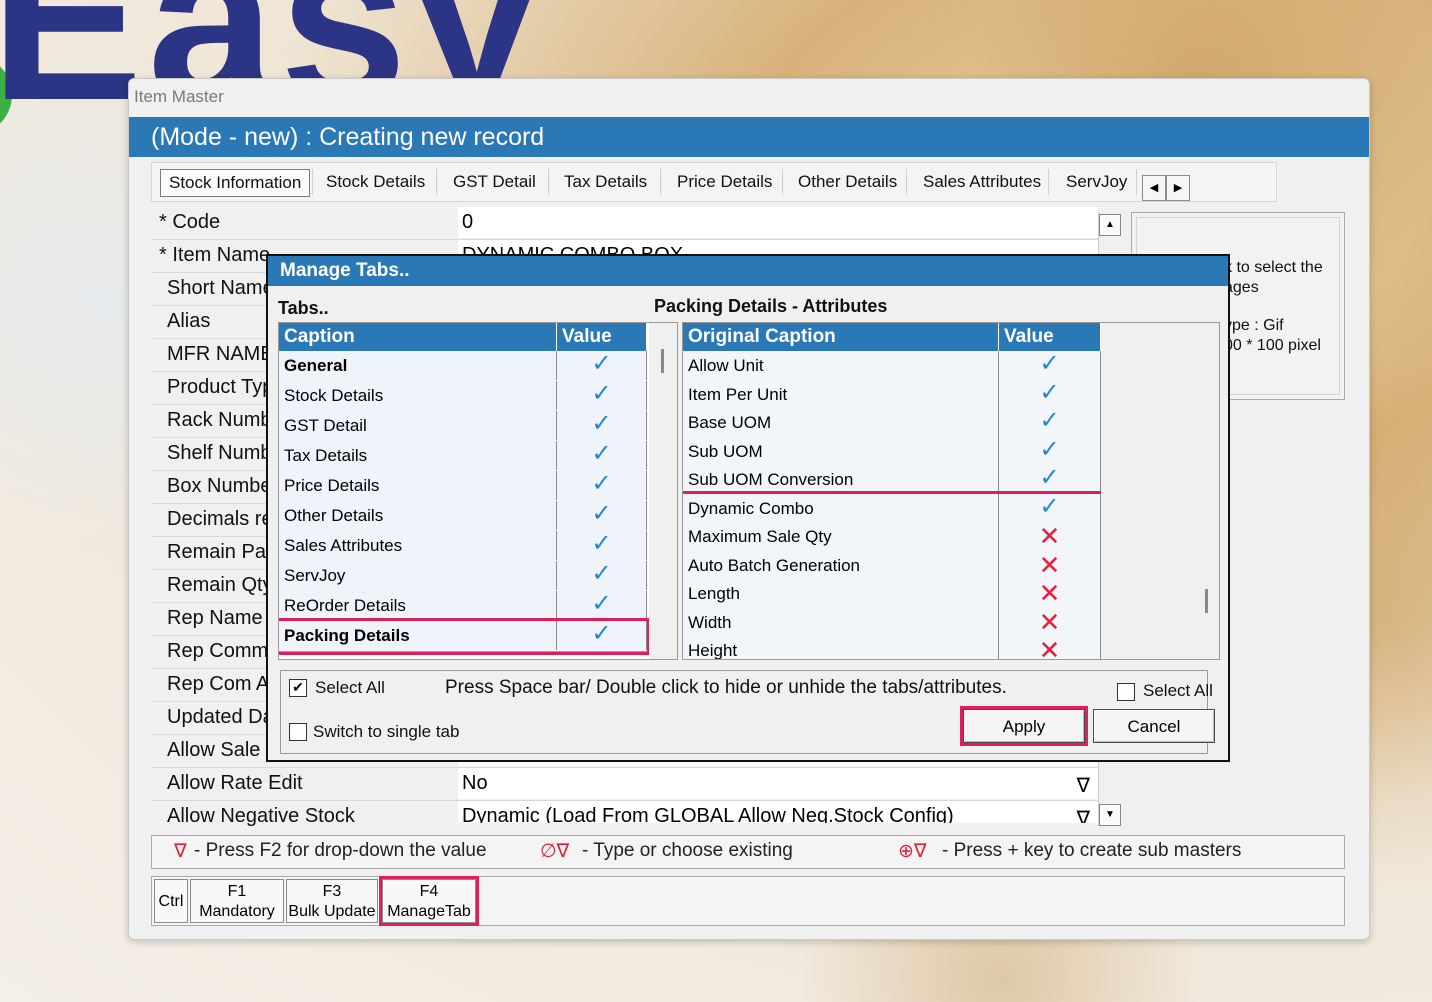 The image size is (1432, 1002). What do you see at coordinates (602, 337) in the screenshot?
I see `tabs-value-header: Value` at bounding box center [602, 337].